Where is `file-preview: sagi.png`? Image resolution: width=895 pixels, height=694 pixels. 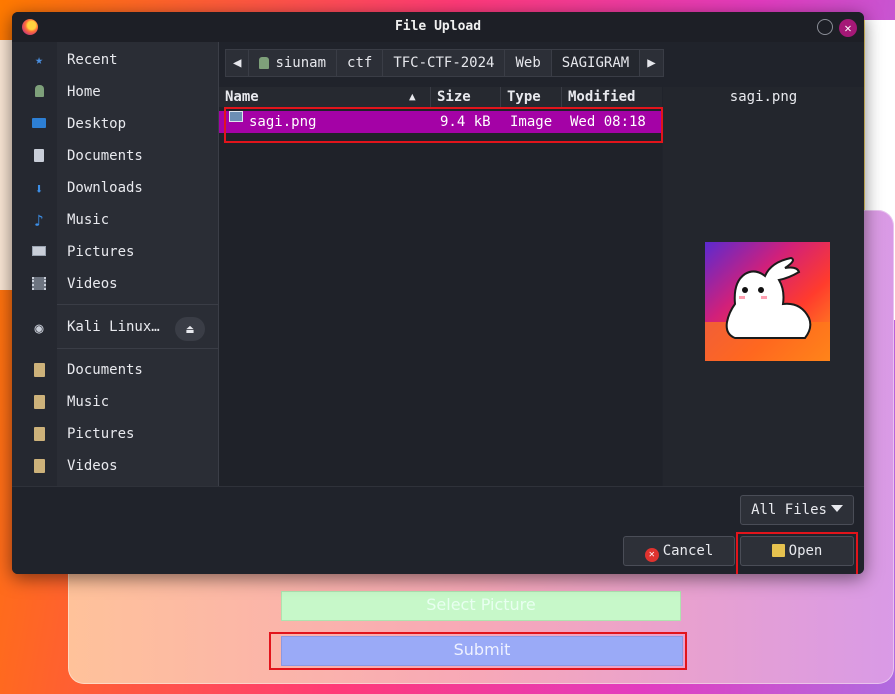
file-preview: sagi.png is located at coordinates (763, 286).